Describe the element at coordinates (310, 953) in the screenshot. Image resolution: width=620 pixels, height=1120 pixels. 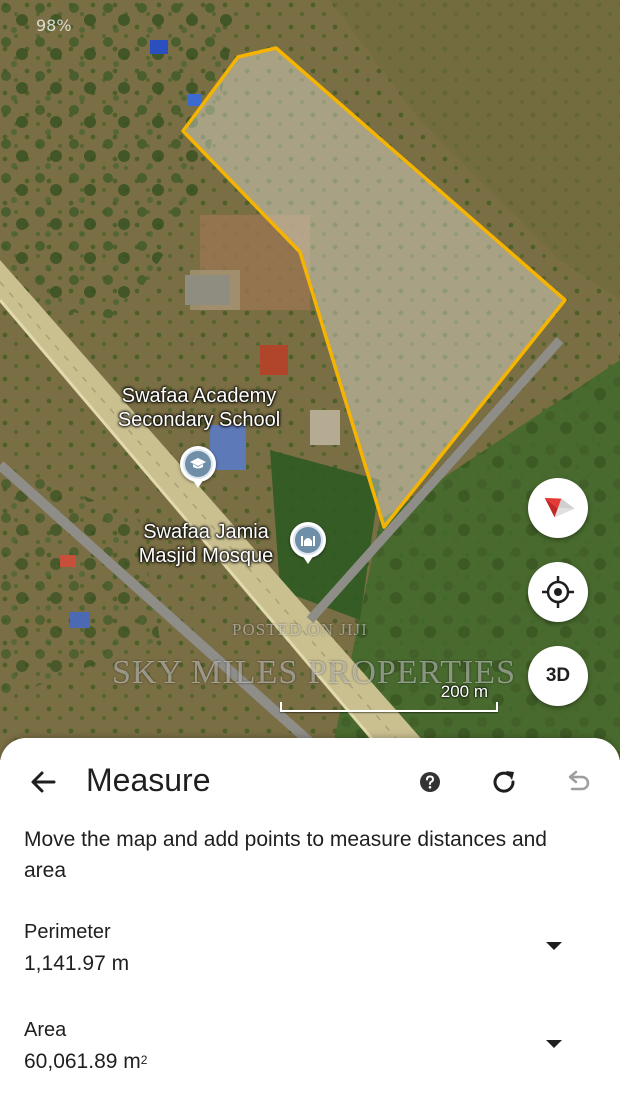
I see `perimeter-row: Perimeter 1,141.97 m` at that location.